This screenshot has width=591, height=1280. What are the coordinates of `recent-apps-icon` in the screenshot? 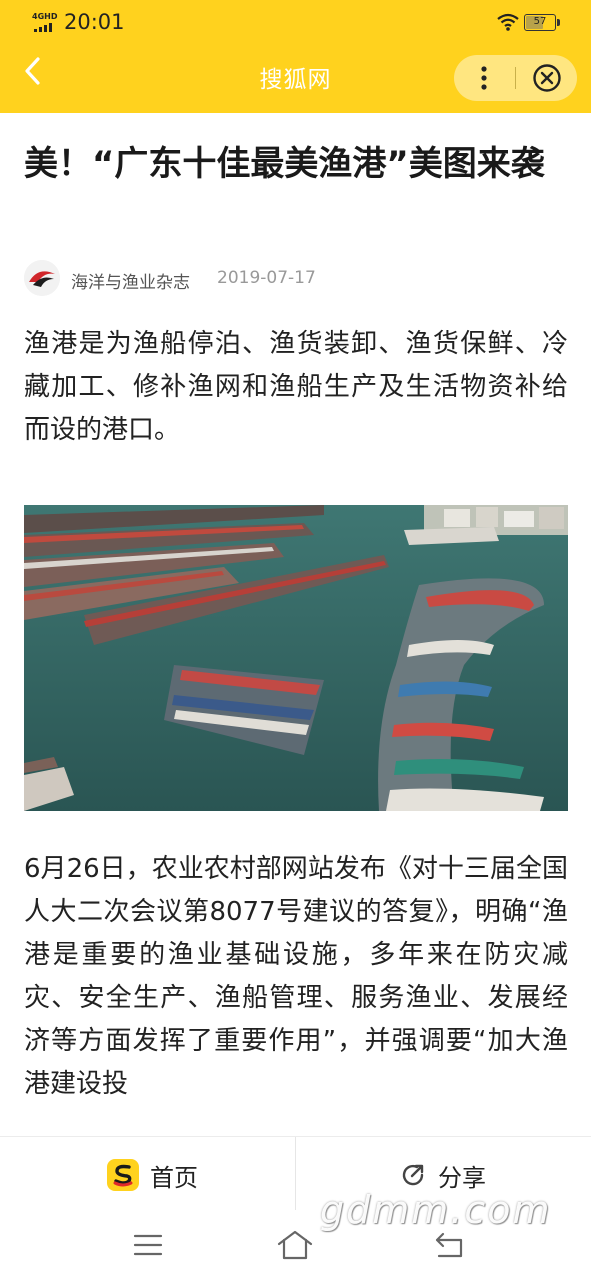 It's located at (148, 1245).